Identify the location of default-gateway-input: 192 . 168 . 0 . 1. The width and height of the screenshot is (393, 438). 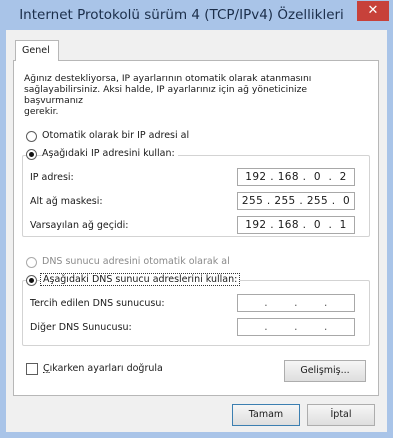
(296, 225).